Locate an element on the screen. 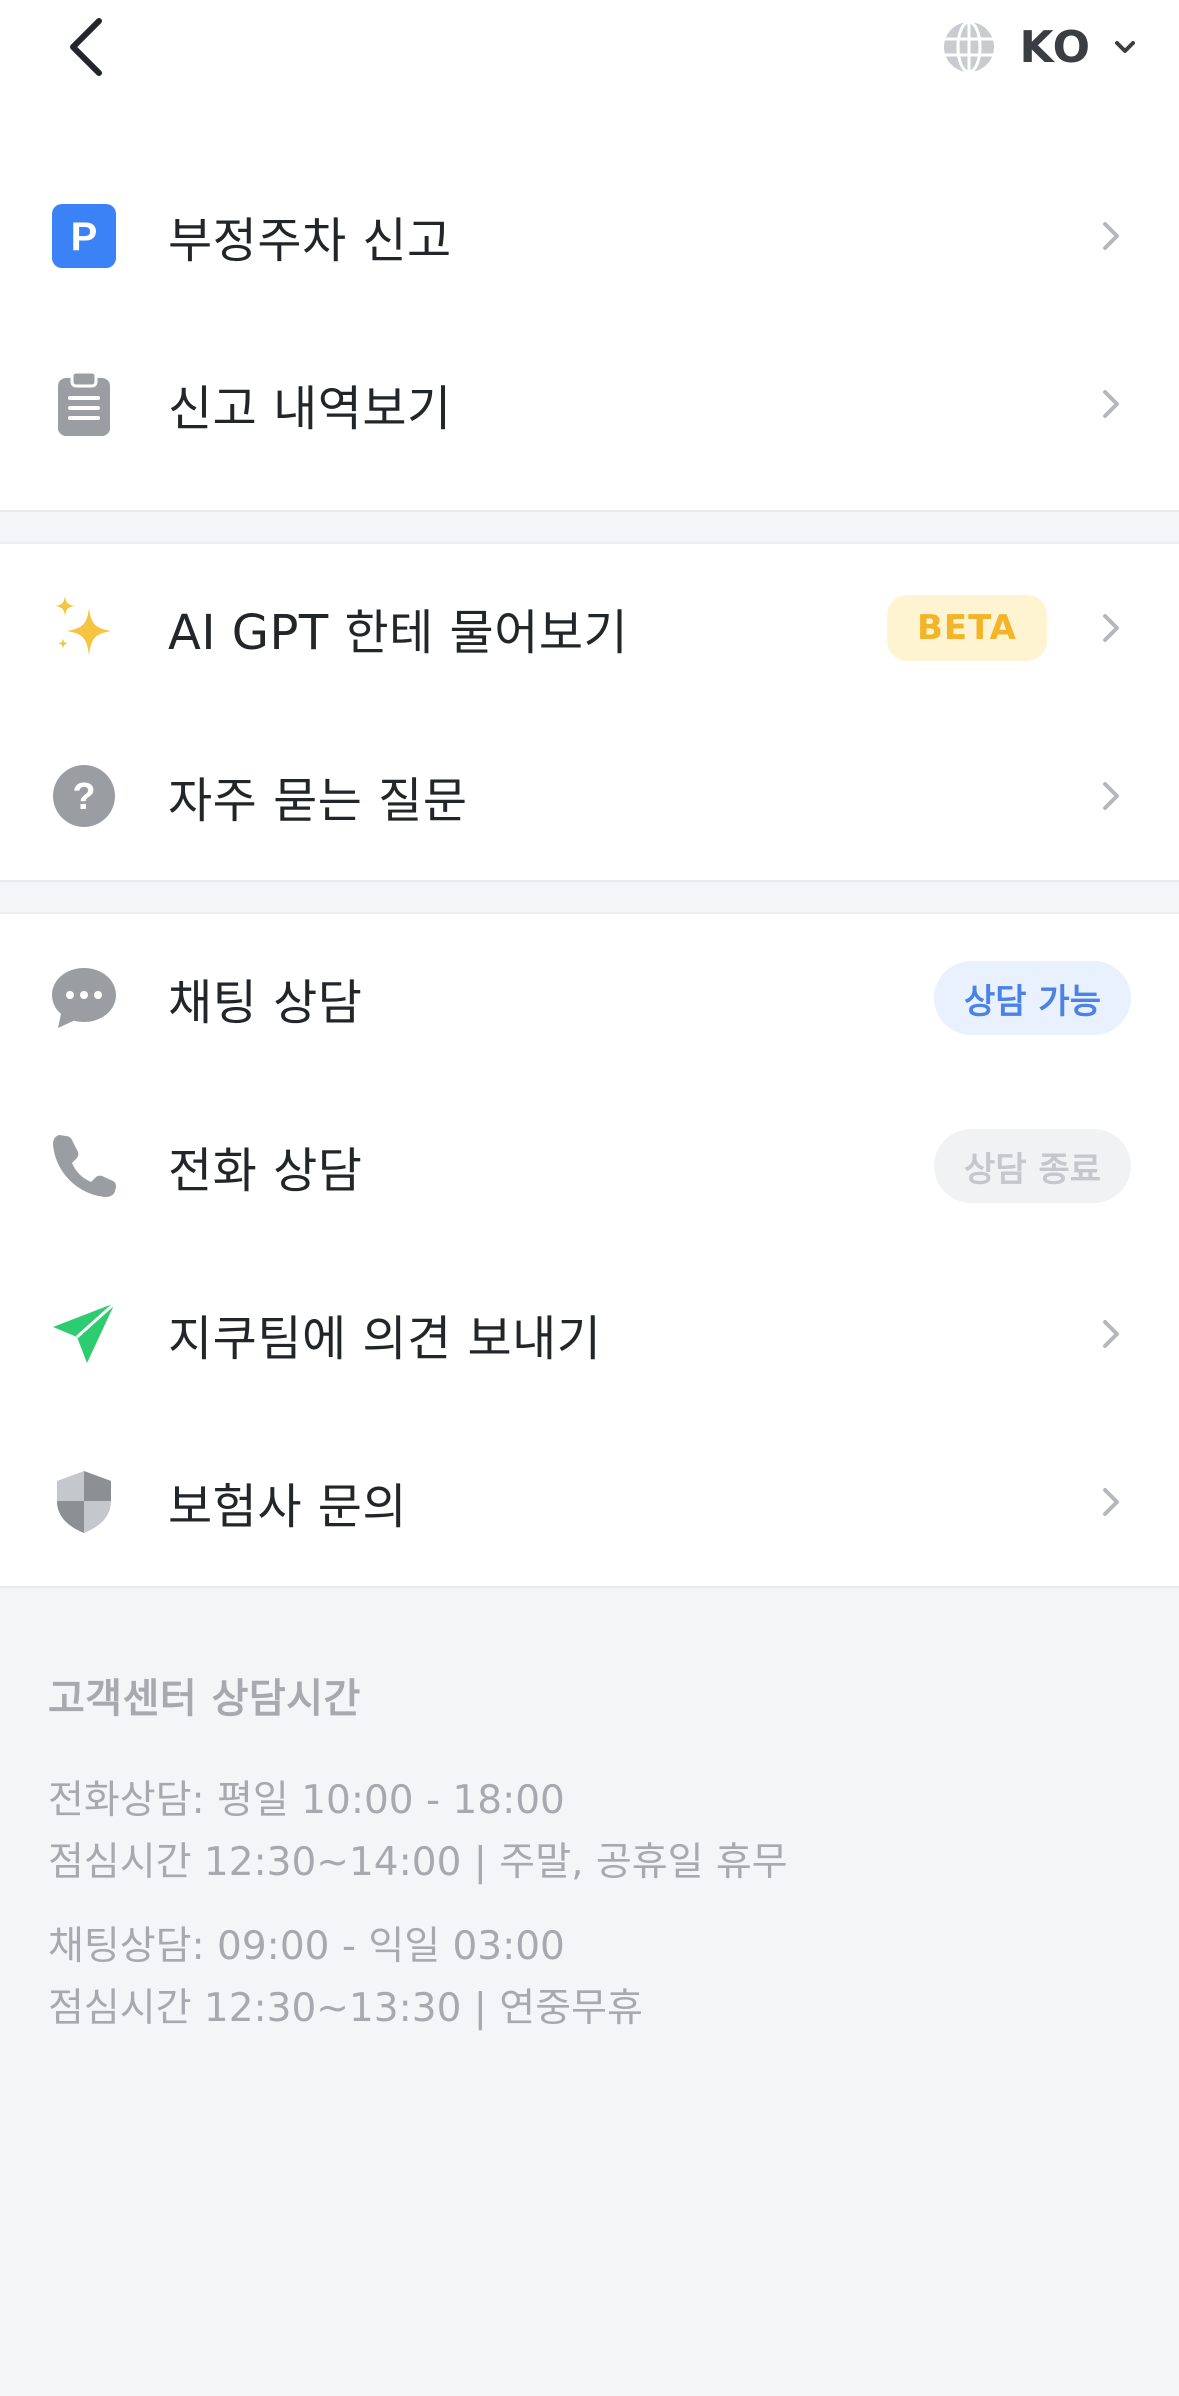  sparkle-icon-wrap is located at coordinates (84, 628).